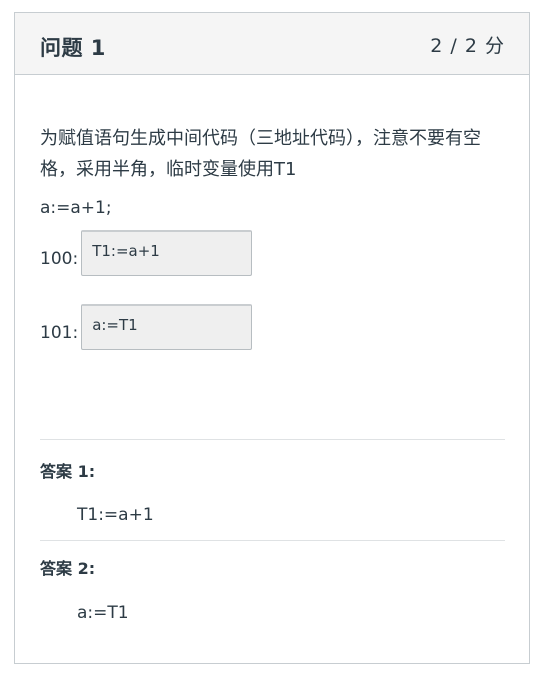 The image size is (542, 680). Describe the element at coordinates (272, 44) in the screenshot. I see `question-header: 问题 1 2 / 2 分` at that location.